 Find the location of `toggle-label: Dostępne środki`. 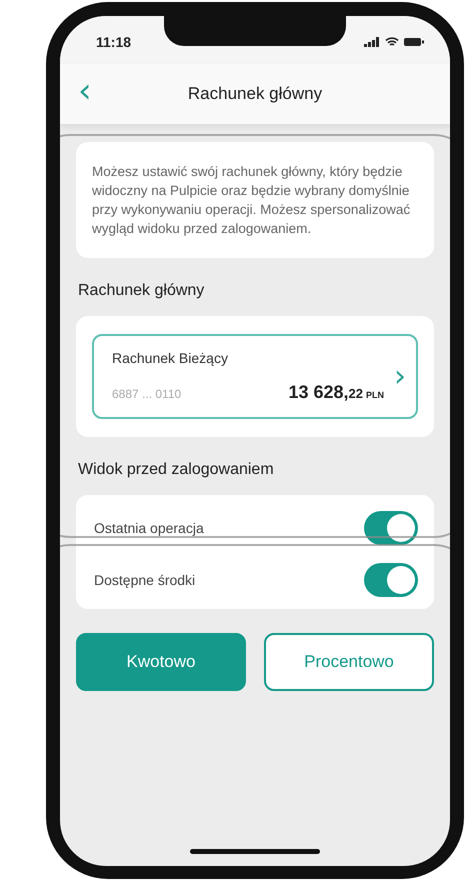

toggle-label: Dostępne środki is located at coordinates (145, 580).